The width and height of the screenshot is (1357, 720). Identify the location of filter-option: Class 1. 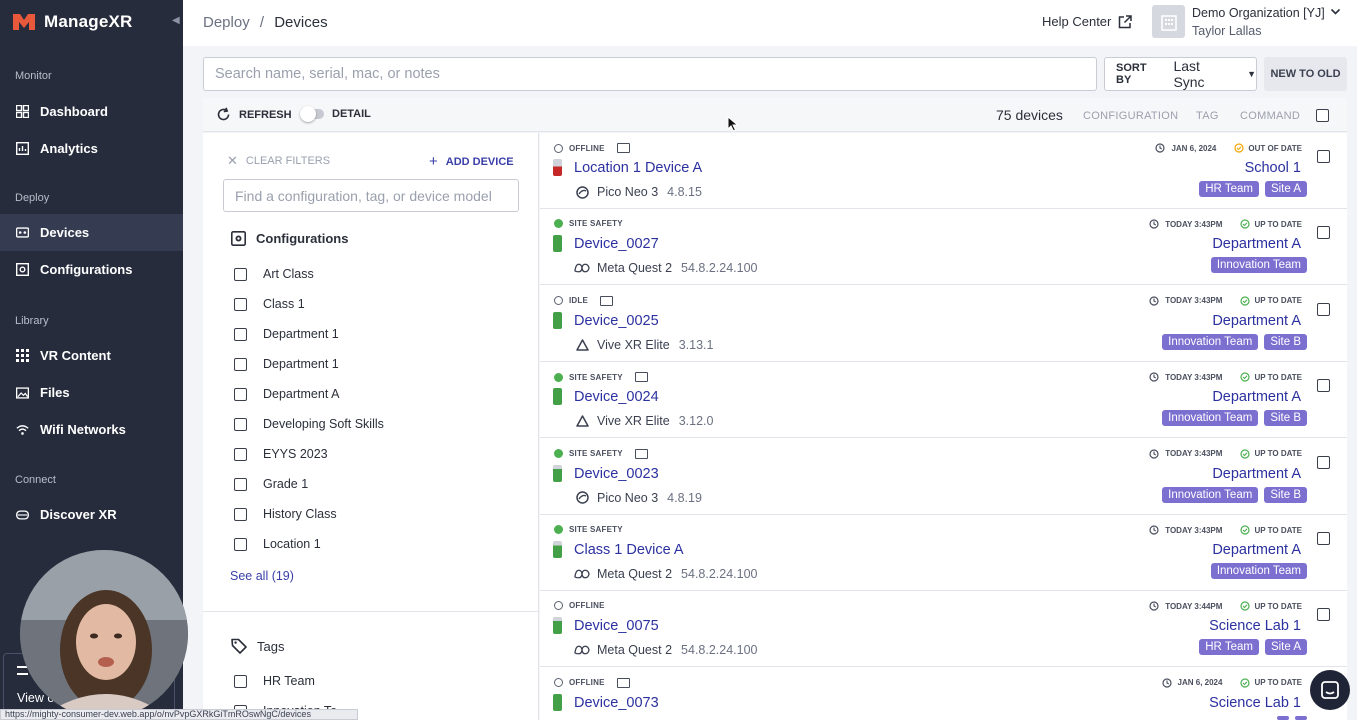
(269, 304).